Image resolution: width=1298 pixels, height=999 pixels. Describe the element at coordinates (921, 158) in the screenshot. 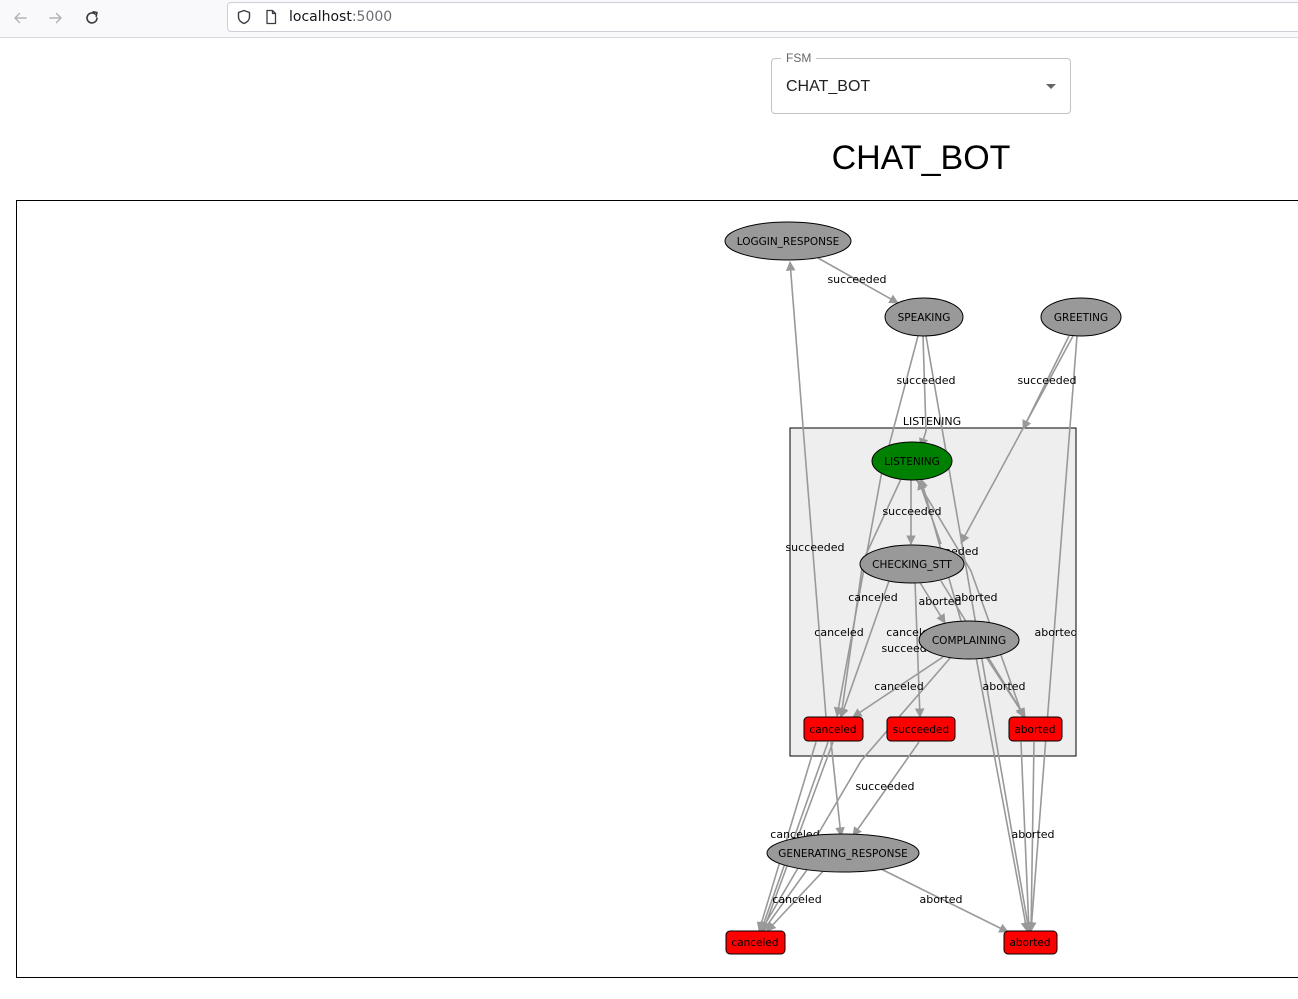

I see `page-title: CHAT_BOT` at that location.